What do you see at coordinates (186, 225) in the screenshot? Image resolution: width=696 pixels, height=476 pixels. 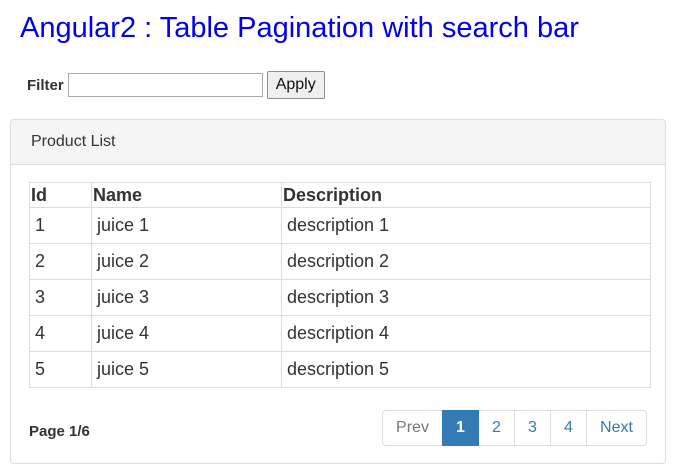 I see `cell-name: juice 1` at bounding box center [186, 225].